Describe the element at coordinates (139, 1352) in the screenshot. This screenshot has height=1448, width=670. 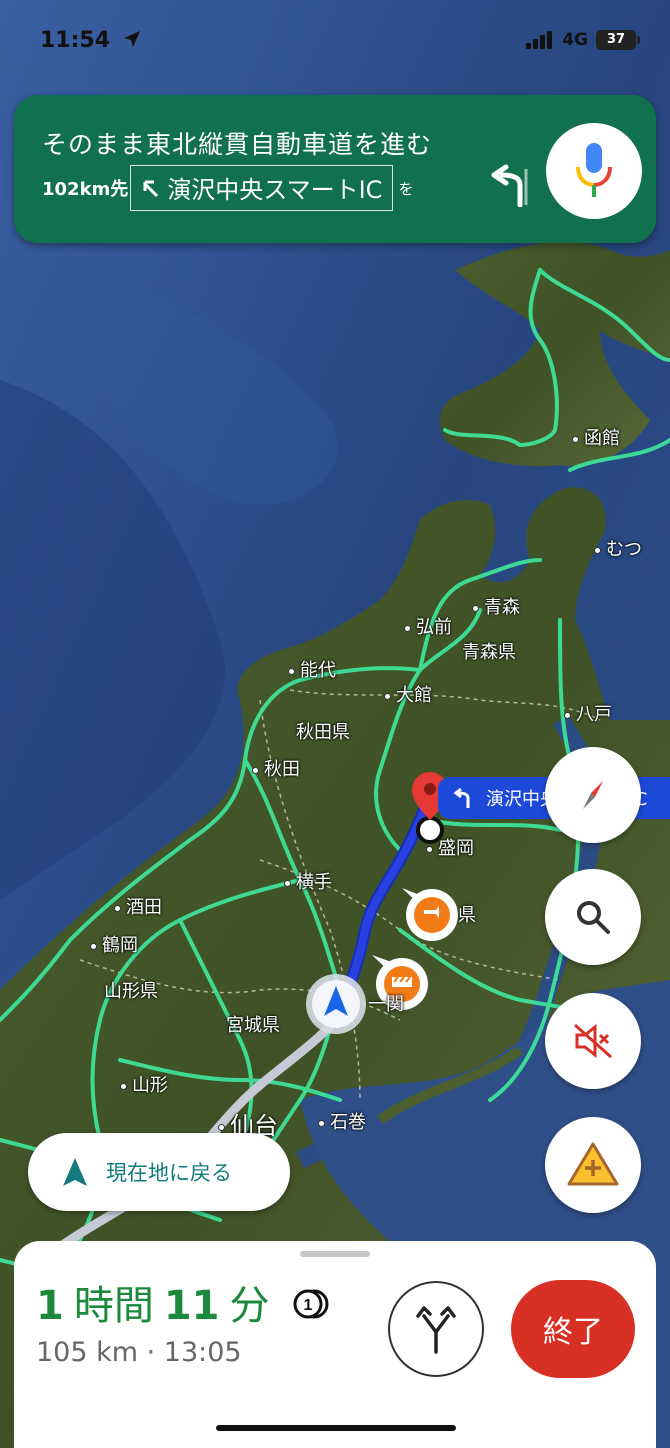
I see `distance-arrival-time: 105 km · 13:05` at that location.